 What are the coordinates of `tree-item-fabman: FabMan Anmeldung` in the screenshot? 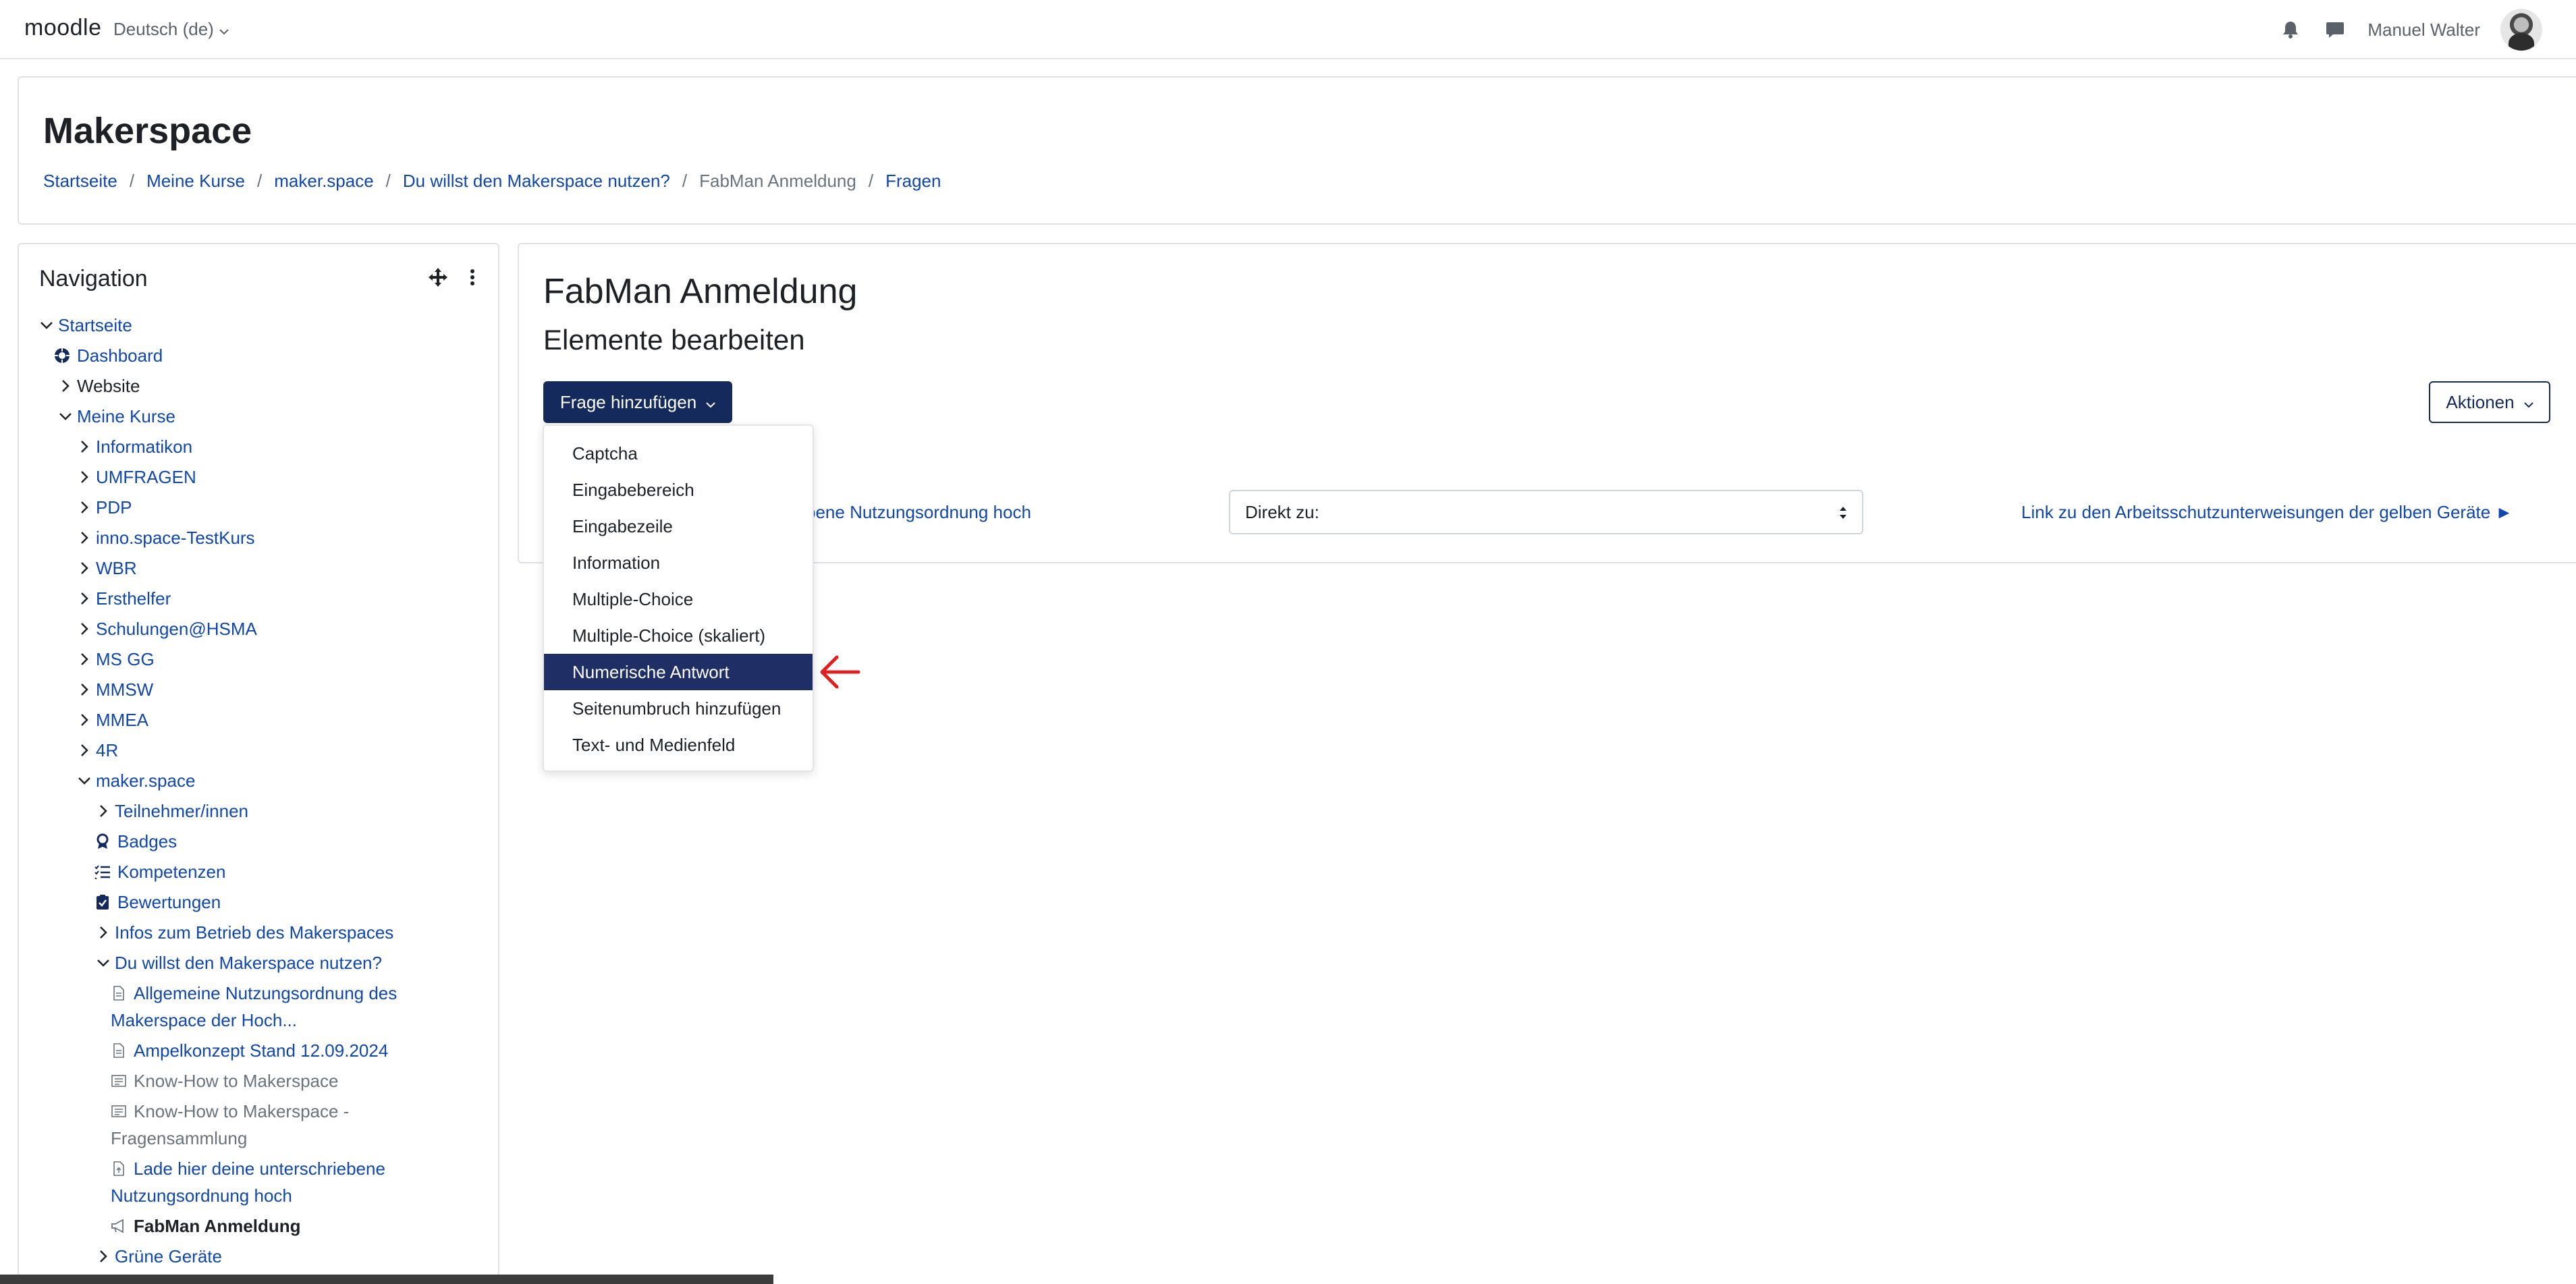 It's located at (205, 1225).